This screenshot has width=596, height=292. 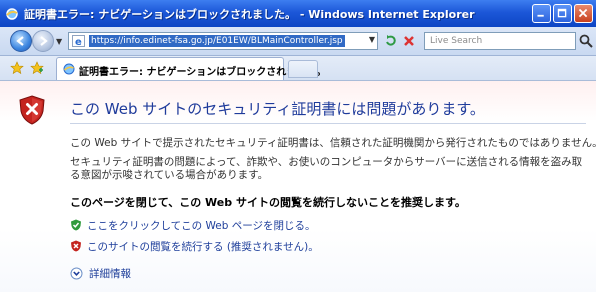 What do you see at coordinates (32, 110) in the screenshot?
I see `security-shield-icon` at bounding box center [32, 110].